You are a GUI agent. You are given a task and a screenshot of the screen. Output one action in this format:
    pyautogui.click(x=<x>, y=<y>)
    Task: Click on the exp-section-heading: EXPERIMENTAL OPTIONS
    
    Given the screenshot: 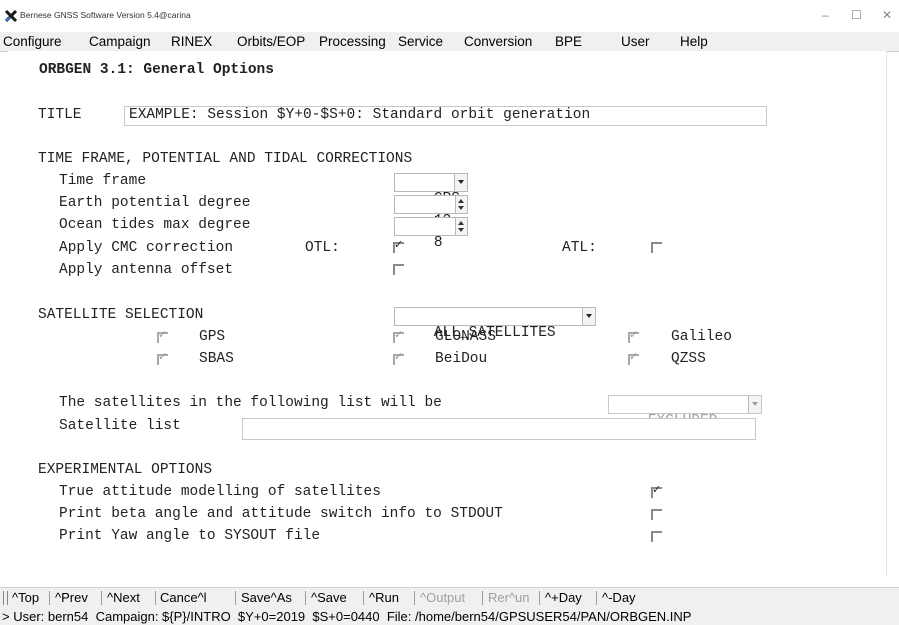 What is the action you would take?
    pyautogui.click(x=125, y=470)
    